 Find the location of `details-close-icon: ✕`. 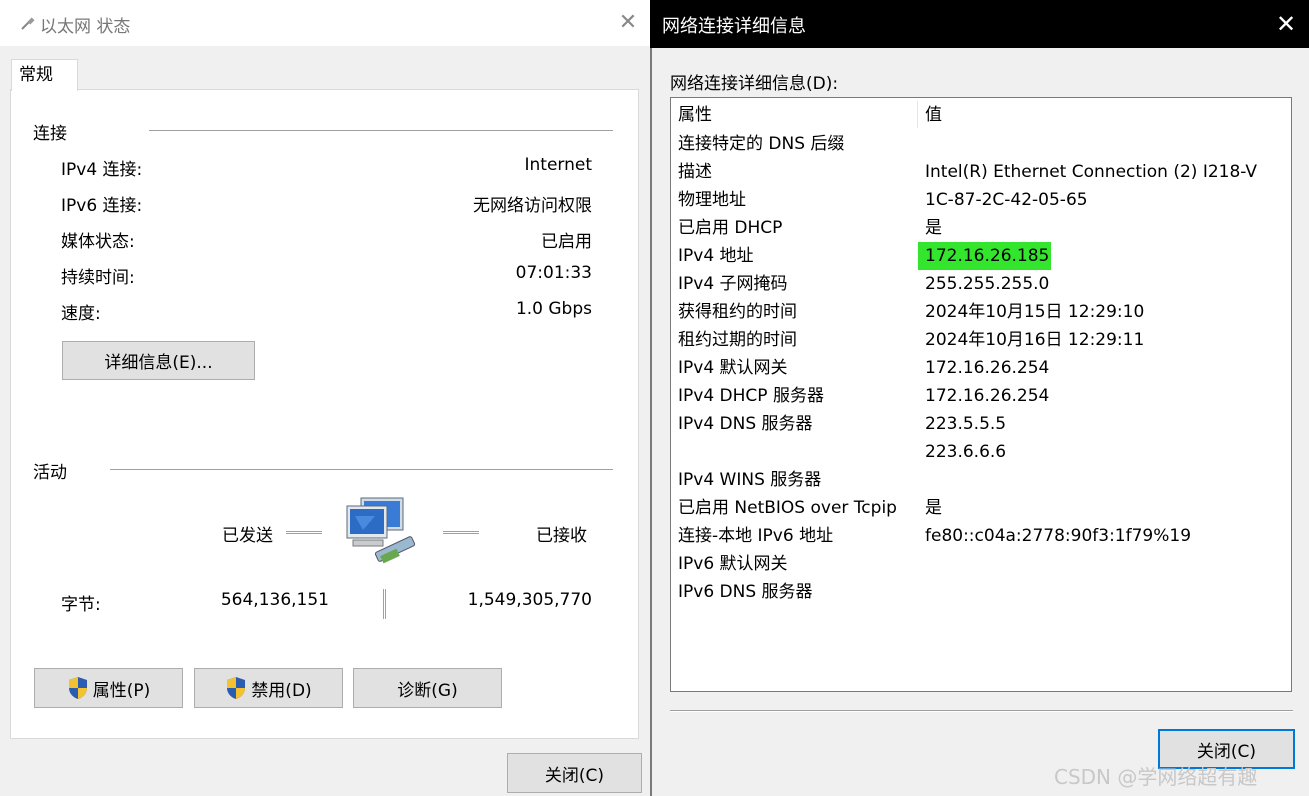

details-close-icon: ✕ is located at coordinates (1286, 24).